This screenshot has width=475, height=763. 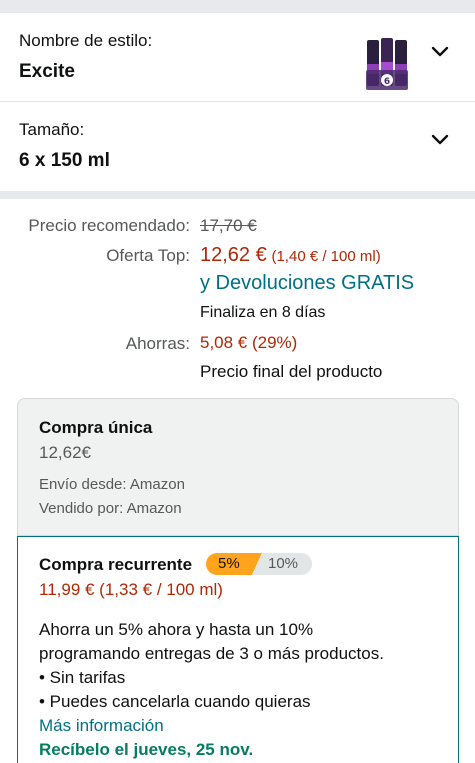 I want to click on style-selector: Nombre de estilo: Excite 6, so click(x=237, y=57).